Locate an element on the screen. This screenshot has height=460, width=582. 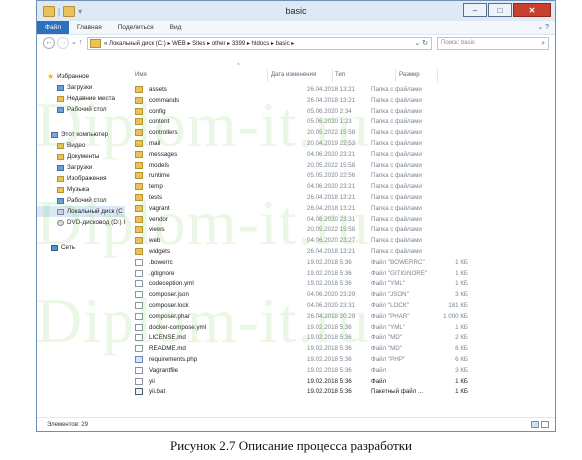
nav-item-downloads: Загрузки is located at coordinates (74, 87).